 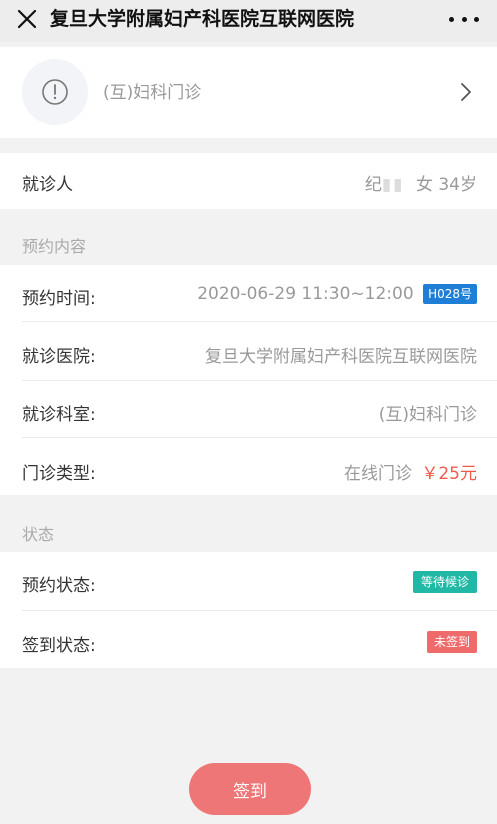 What do you see at coordinates (250, 789) in the screenshot?
I see `signin-button: 签到` at bounding box center [250, 789].